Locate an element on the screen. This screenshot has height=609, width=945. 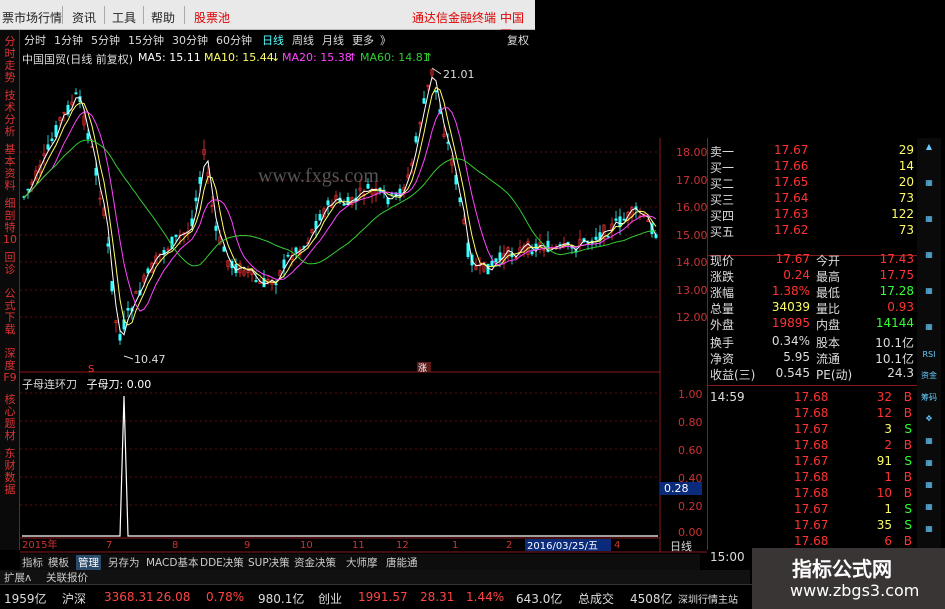
up-arrow-icon: ▲ is located at coordinates (929, 149).